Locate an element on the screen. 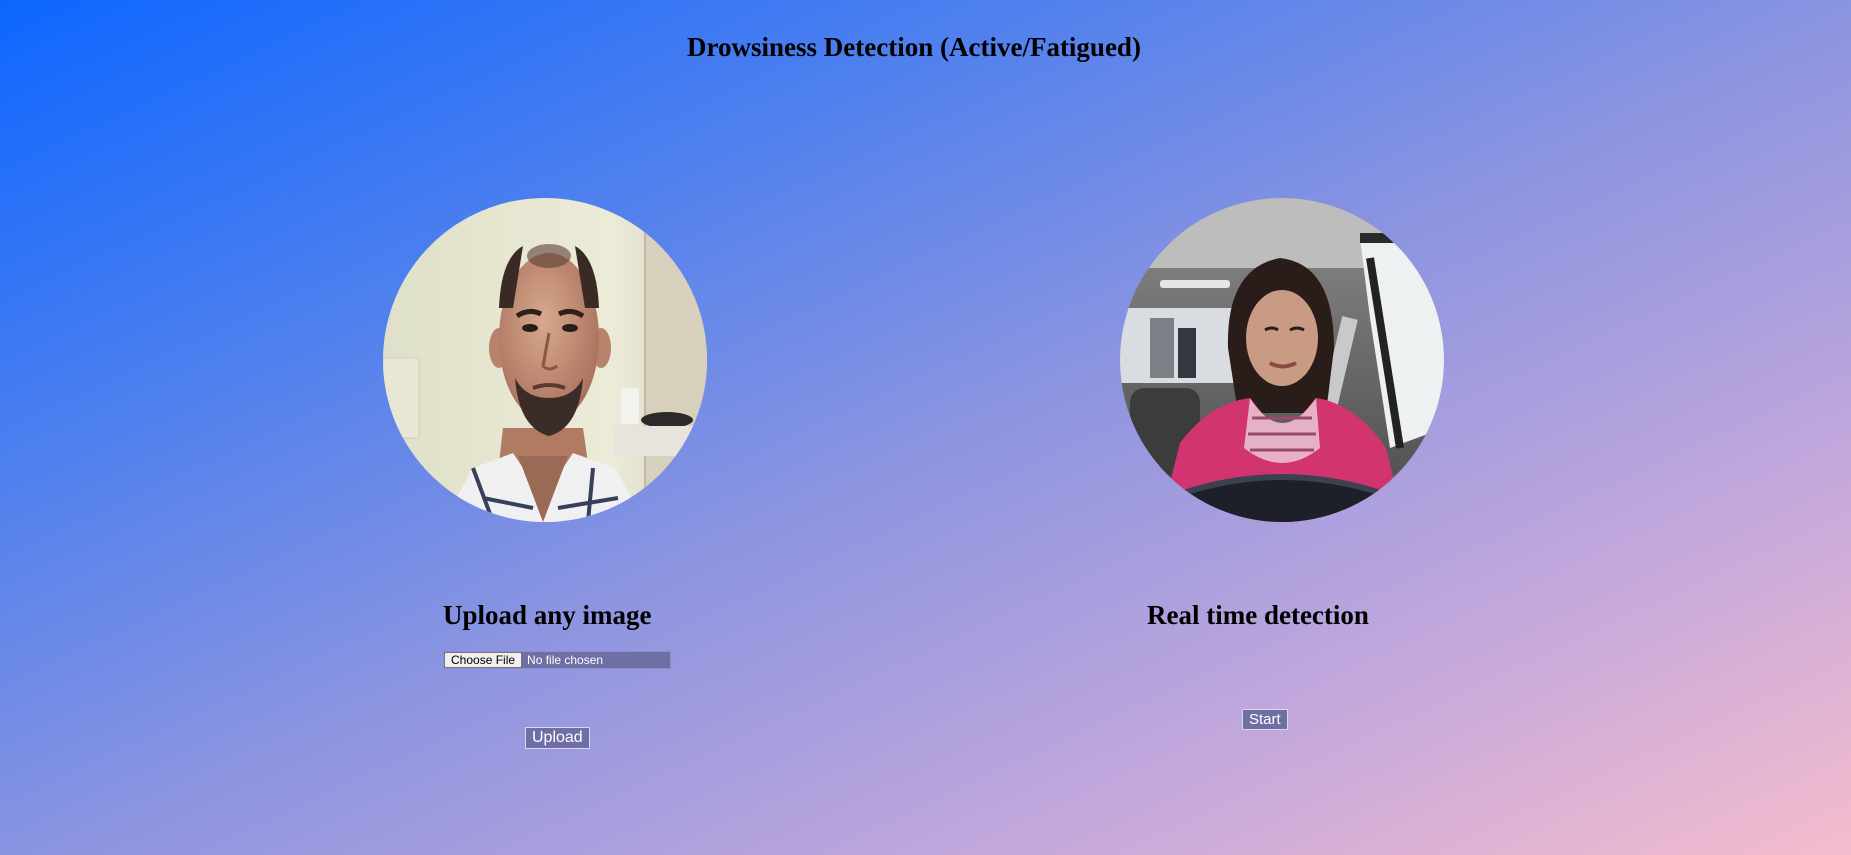  page-title: Drowsiness Detection (Active/Fatigued) is located at coordinates (914, 47).